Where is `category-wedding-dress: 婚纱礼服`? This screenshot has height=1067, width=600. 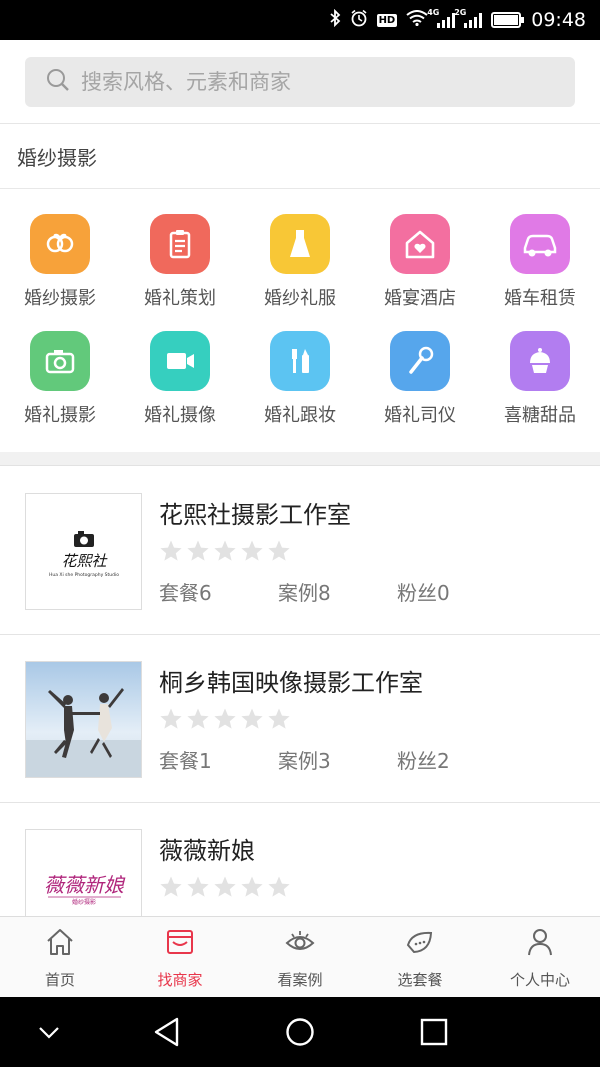
category-wedding-dress: 婚纱礼服 is located at coordinates (300, 272).